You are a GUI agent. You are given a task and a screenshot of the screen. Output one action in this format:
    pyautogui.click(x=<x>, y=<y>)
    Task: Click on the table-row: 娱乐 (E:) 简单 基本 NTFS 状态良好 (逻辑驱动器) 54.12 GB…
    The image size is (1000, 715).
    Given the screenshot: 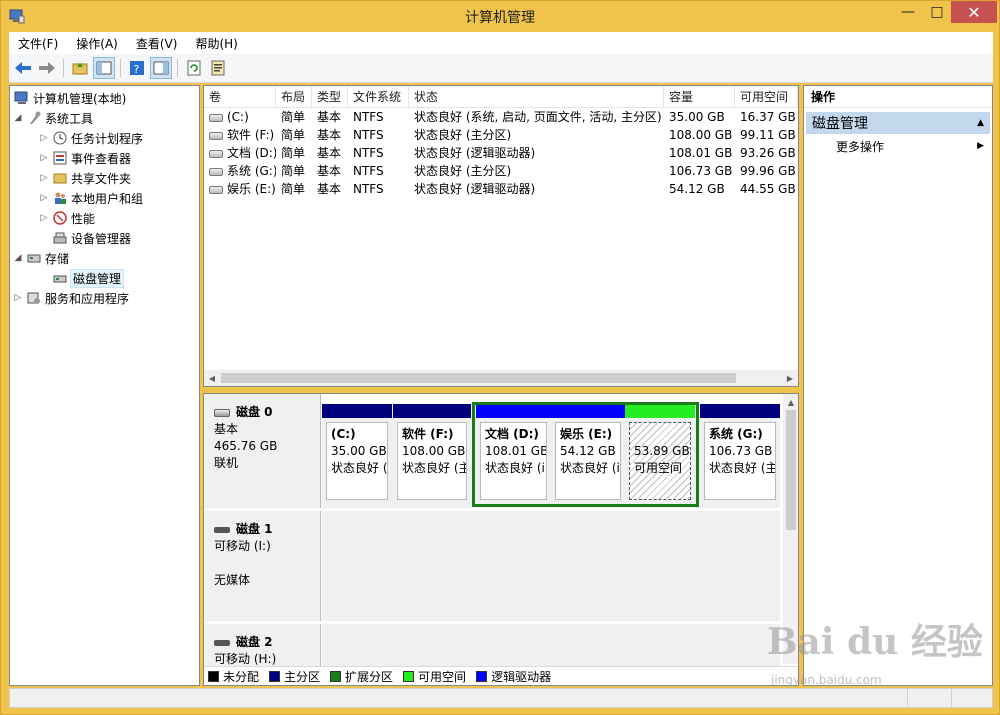 What is the action you would take?
    pyautogui.click(x=501, y=189)
    